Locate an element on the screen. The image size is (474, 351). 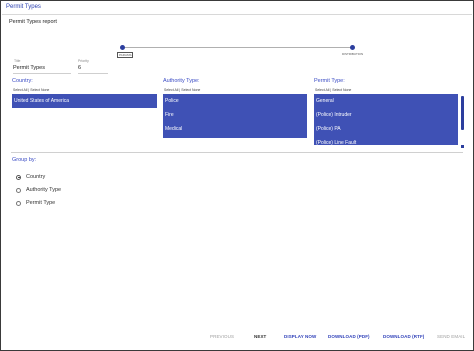
authority-select-links: Select All | Select None is located at coordinates (182, 90).